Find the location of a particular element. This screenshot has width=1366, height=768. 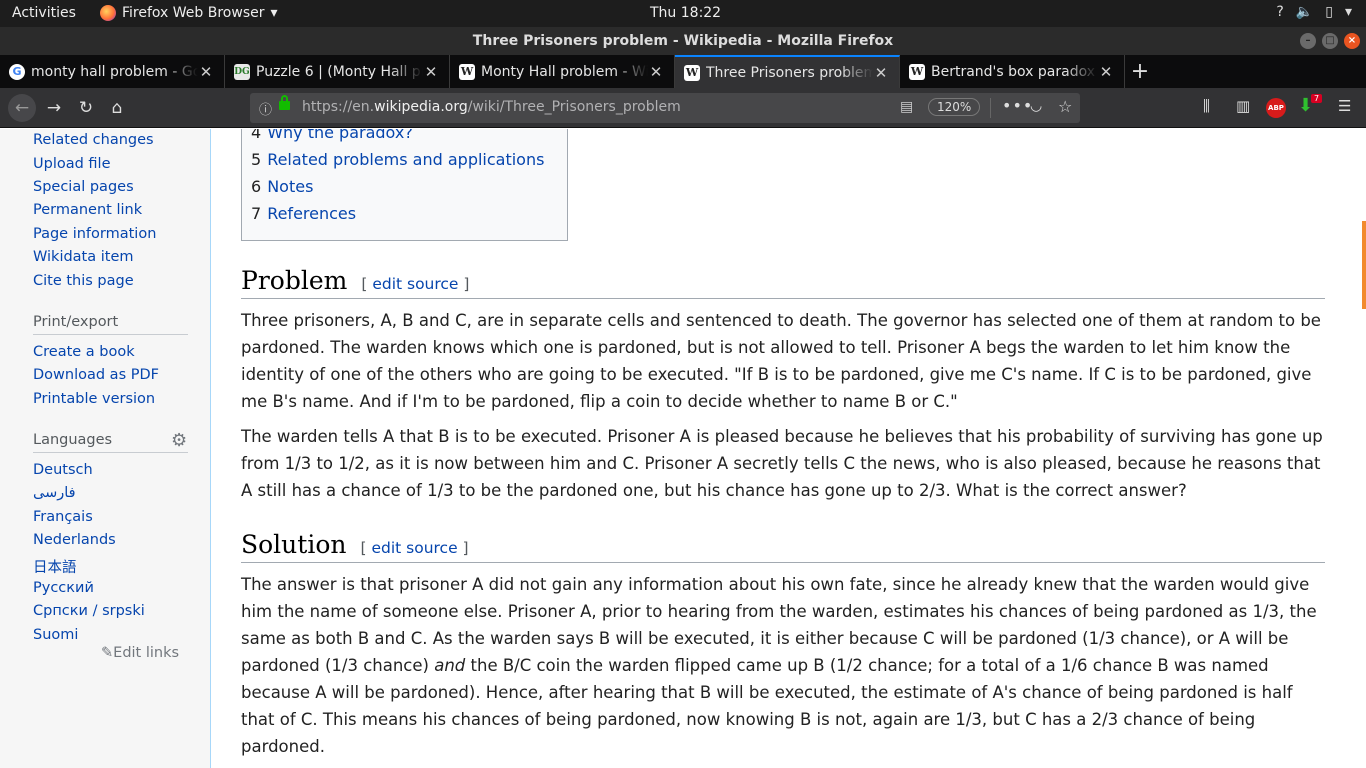

sidebar-link-upload-file: Upload file is located at coordinates (72, 164).